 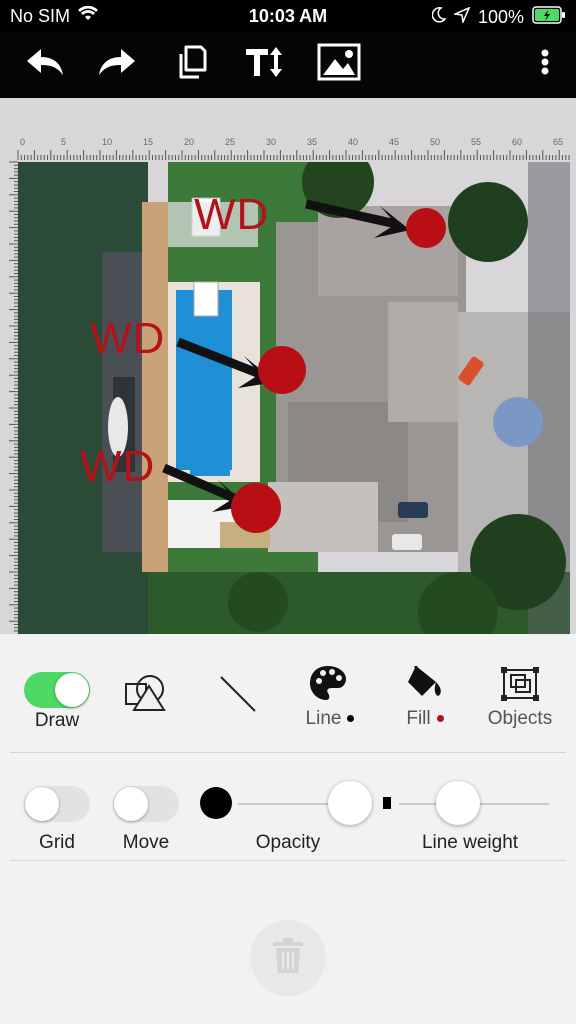 I want to click on line-tool-button, so click(x=238, y=696).